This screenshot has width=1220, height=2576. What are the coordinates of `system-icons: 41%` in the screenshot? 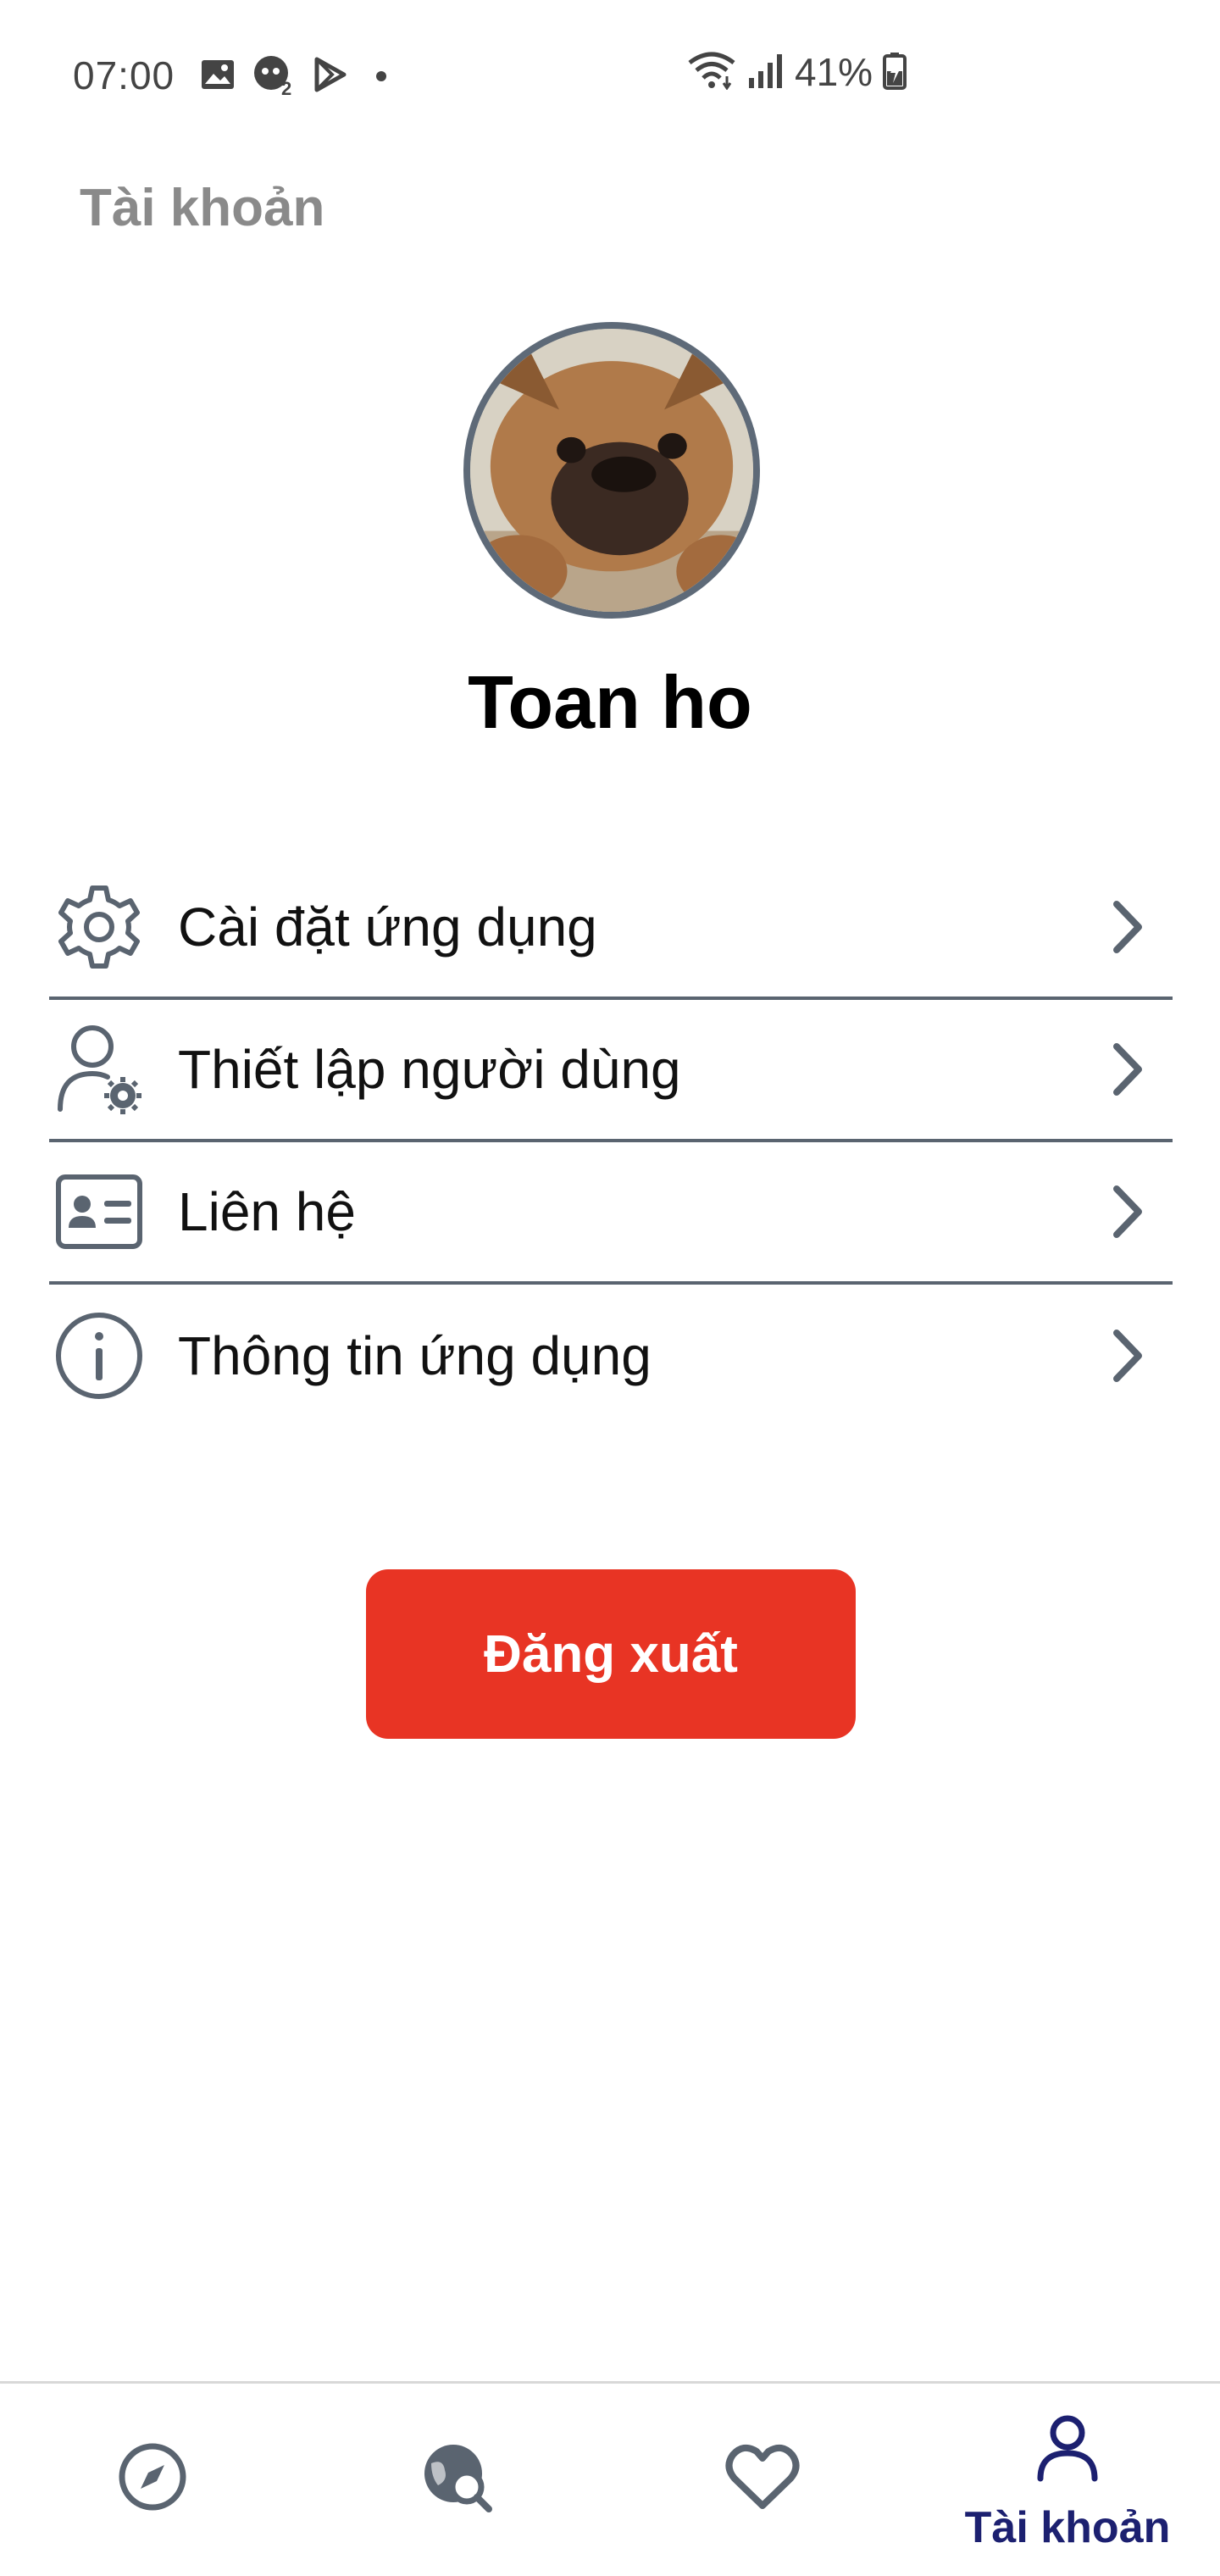 It's located at (796, 72).